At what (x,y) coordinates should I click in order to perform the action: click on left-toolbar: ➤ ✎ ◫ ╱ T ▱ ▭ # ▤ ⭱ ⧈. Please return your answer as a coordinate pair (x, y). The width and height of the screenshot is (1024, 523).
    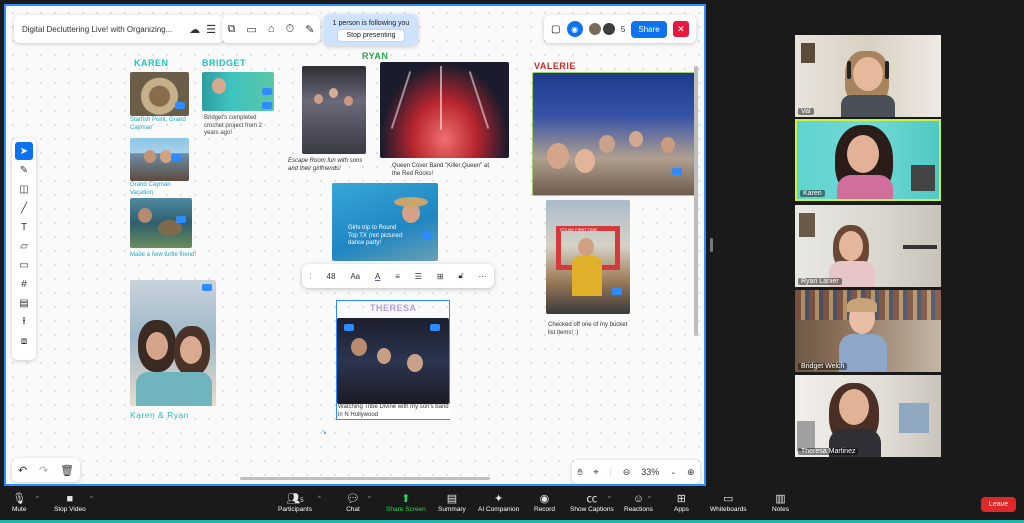
    Looking at the image, I should click on (24, 249).